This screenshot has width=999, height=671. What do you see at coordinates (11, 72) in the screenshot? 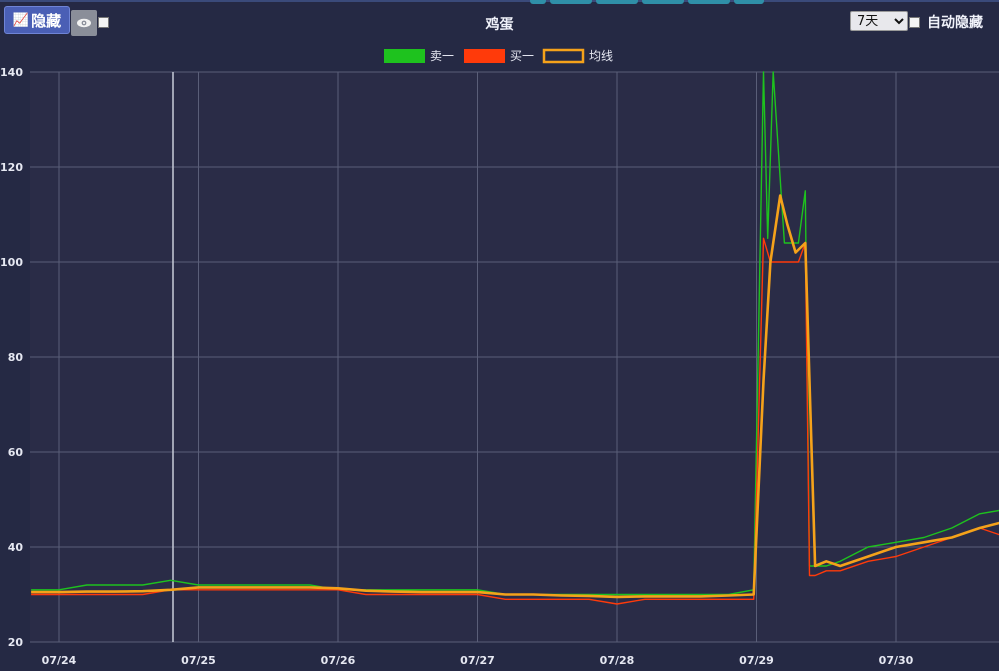
I see `y-tick-label: 140` at bounding box center [11, 72].